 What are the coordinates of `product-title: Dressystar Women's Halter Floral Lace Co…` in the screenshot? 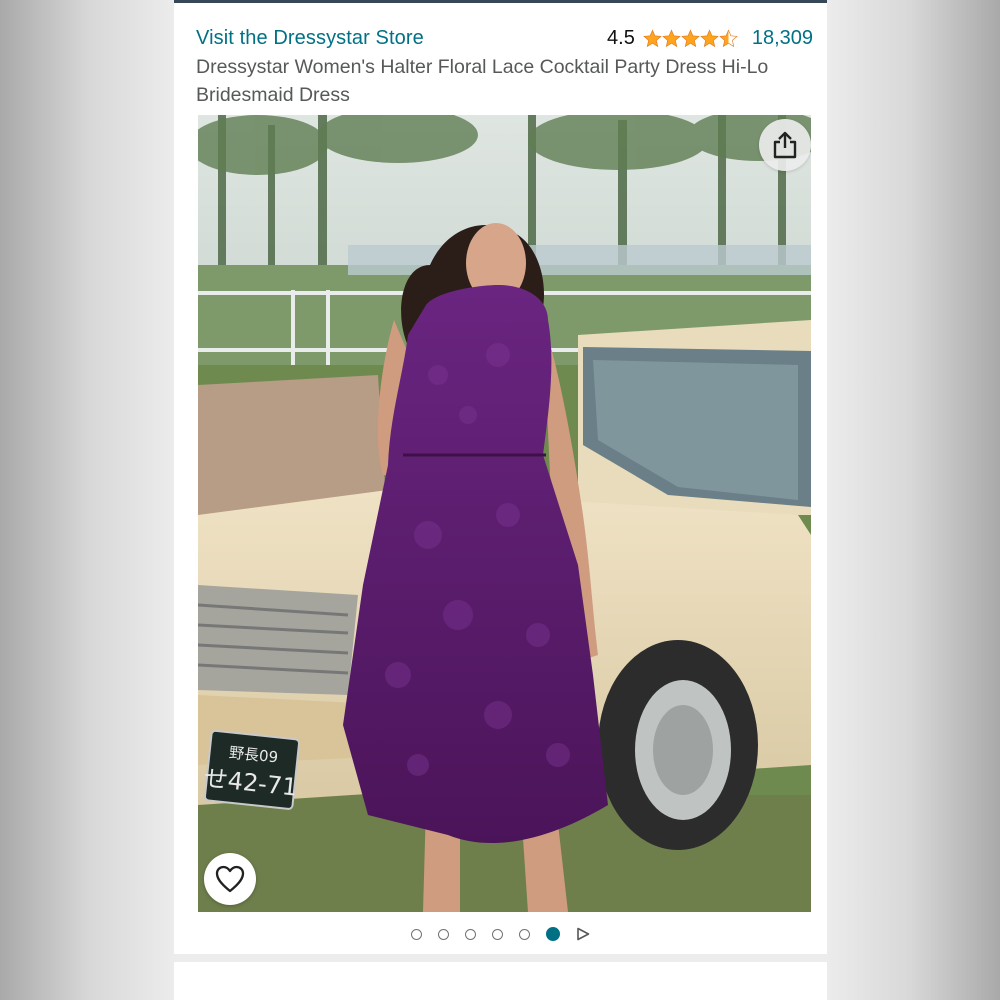 It's located at (482, 81).